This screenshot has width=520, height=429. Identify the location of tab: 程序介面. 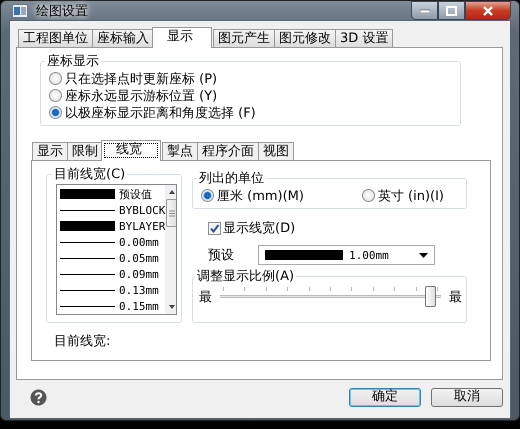
(228, 151).